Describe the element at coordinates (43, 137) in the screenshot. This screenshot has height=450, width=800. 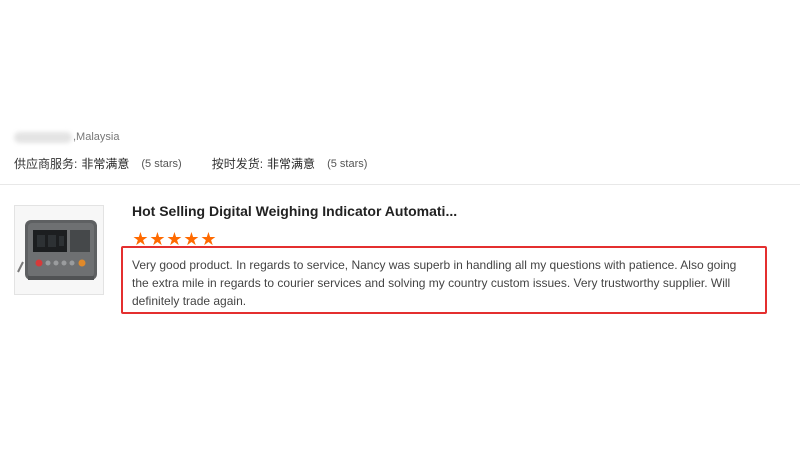
I see `reviewer-name-blurred` at that location.